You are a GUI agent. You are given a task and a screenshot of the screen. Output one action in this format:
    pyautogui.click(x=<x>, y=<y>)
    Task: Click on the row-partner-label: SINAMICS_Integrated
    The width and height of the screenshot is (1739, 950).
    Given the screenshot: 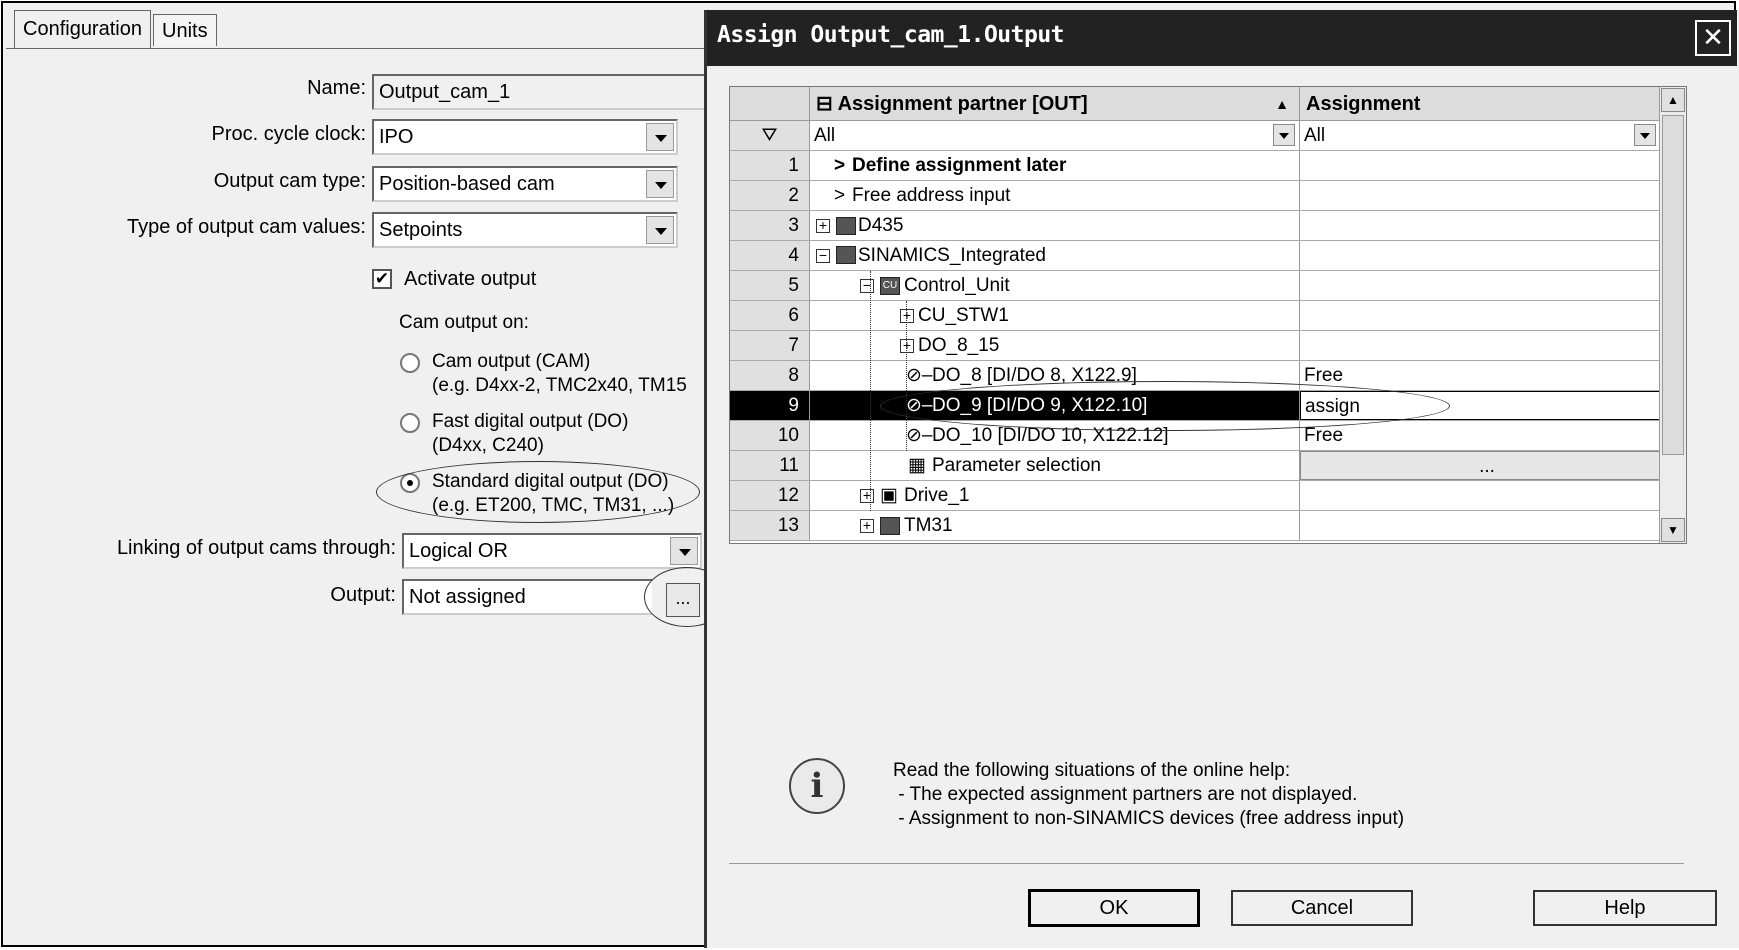 What is the action you would take?
    pyautogui.click(x=952, y=255)
    